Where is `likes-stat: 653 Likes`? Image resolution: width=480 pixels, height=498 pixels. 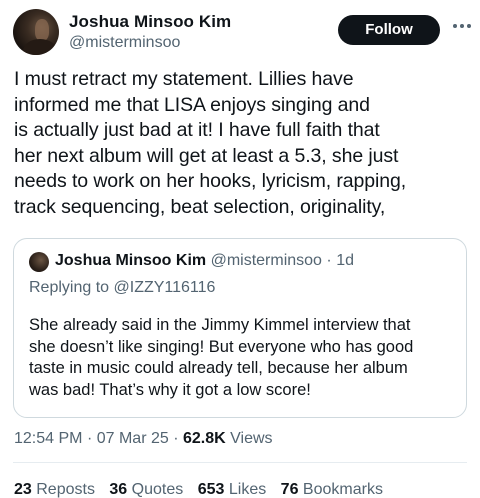 likes-stat: 653 Likes is located at coordinates (232, 489).